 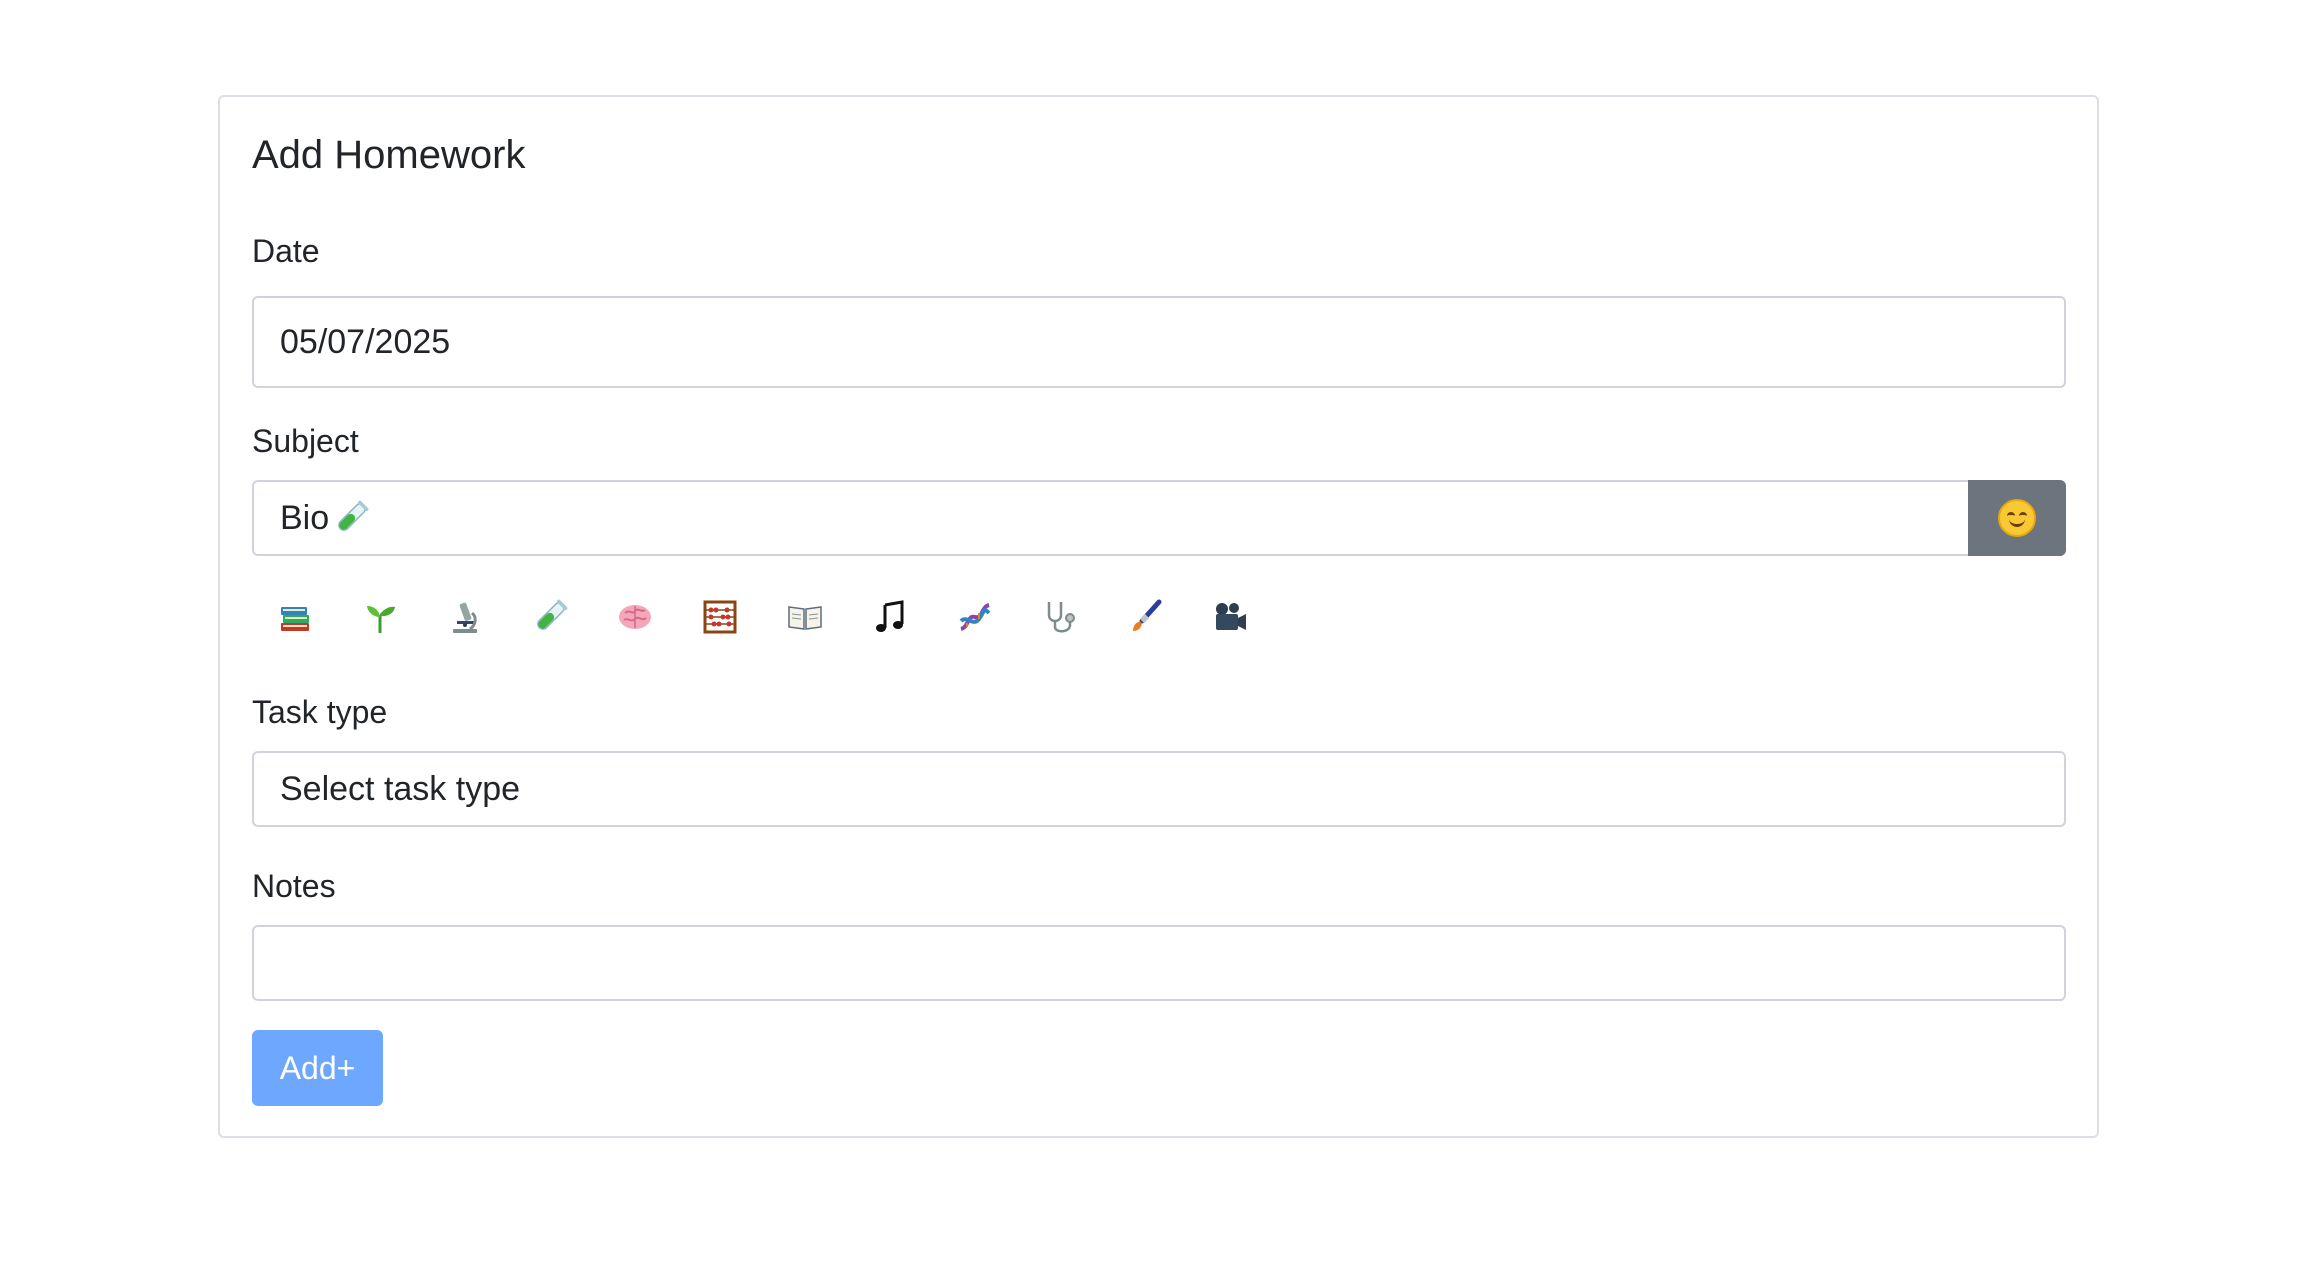 I want to click on task-type-label: Task type, so click(x=320, y=712).